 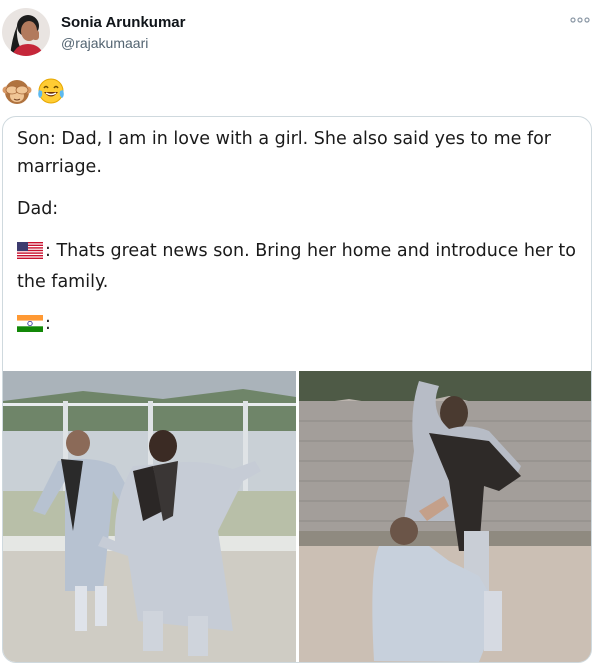 What do you see at coordinates (30, 327) in the screenshot?
I see `india-flag-icon` at bounding box center [30, 327].